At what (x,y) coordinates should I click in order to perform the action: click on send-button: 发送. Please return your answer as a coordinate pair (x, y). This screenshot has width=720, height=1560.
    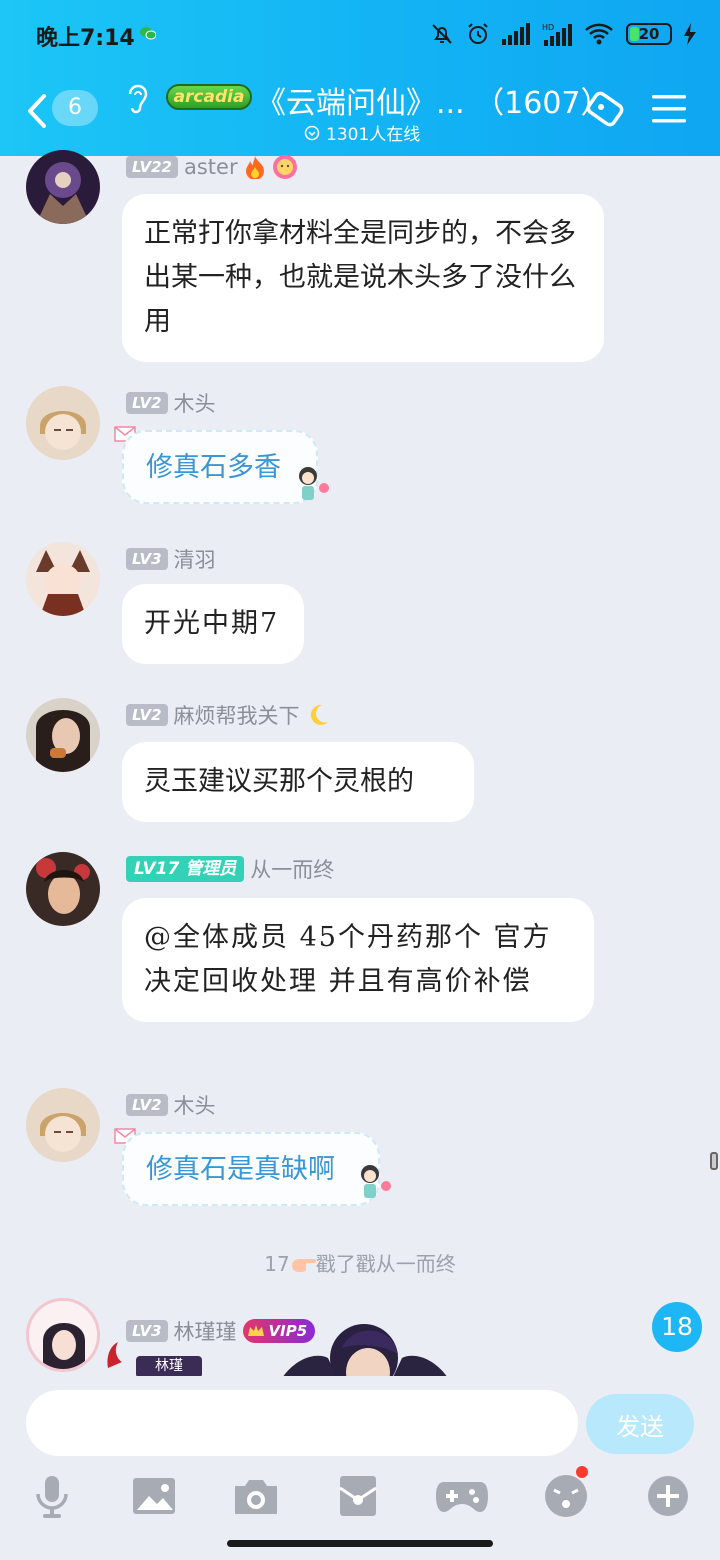
    Looking at the image, I should click on (640, 1424).